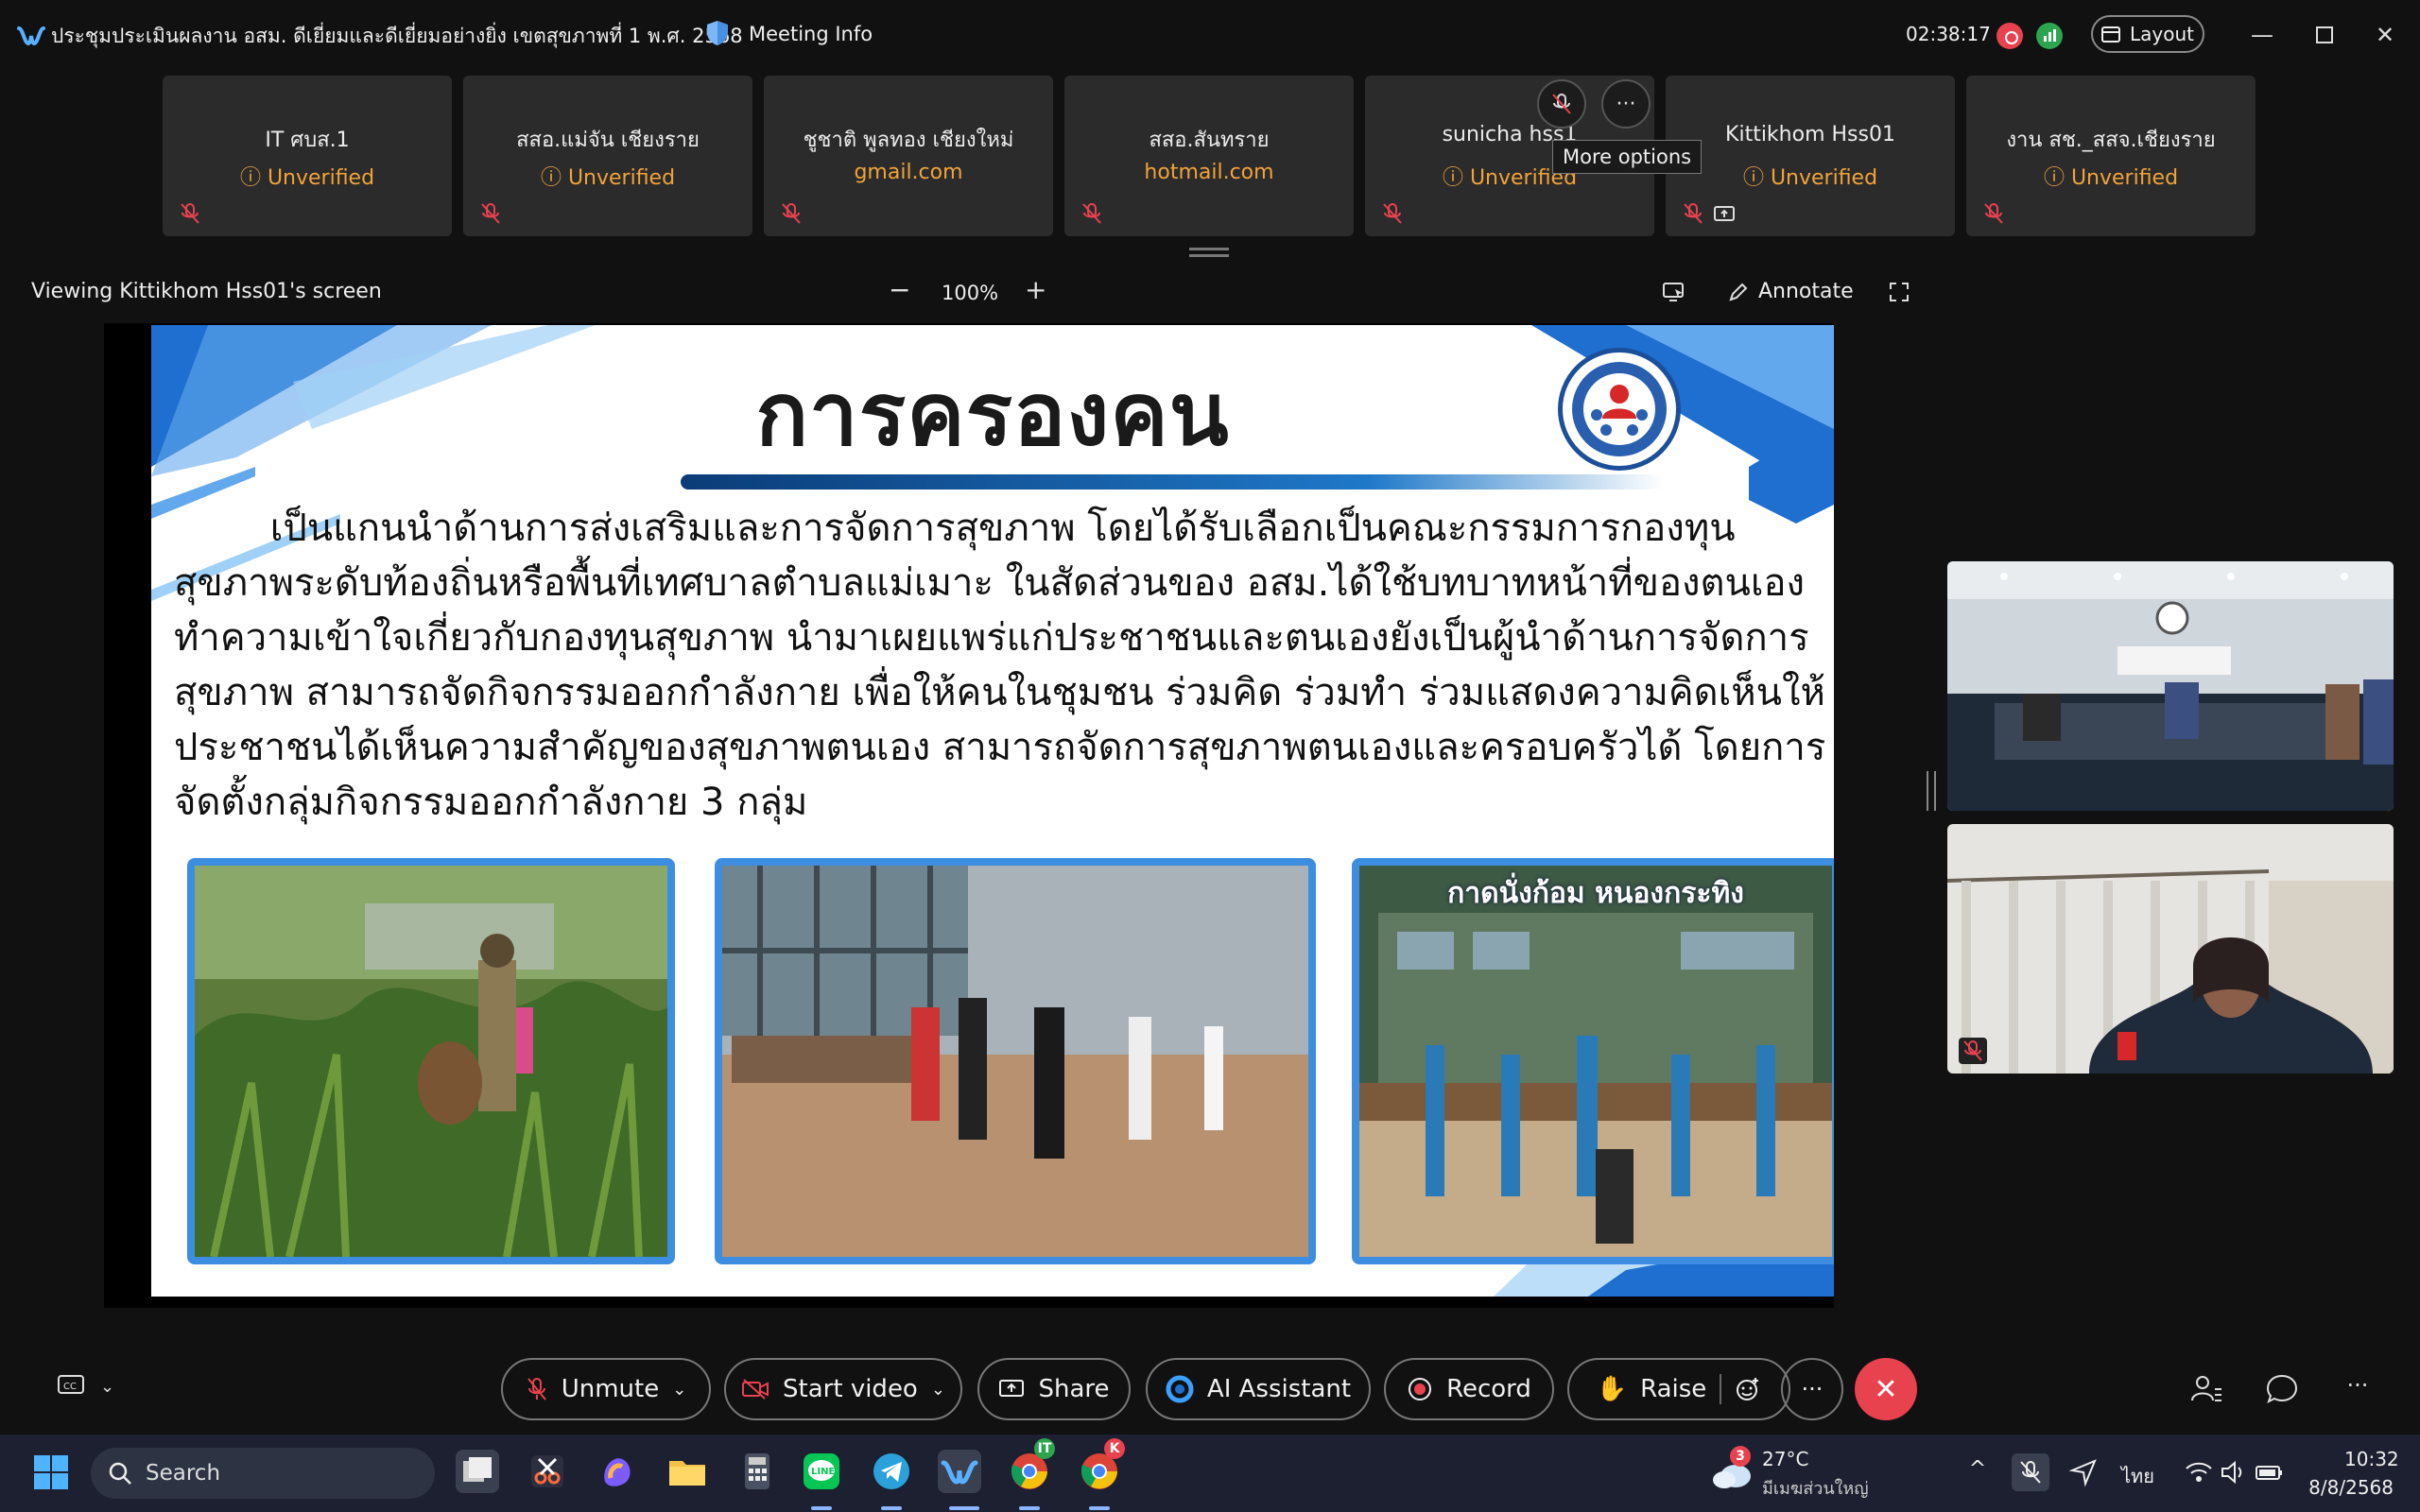 Image resolution: width=2420 pixels, height=1512 pixels. Describe the element at coordinates (606, 1389) in the screenshot. I see `unmute-button: Unmute ⌄` at that location.